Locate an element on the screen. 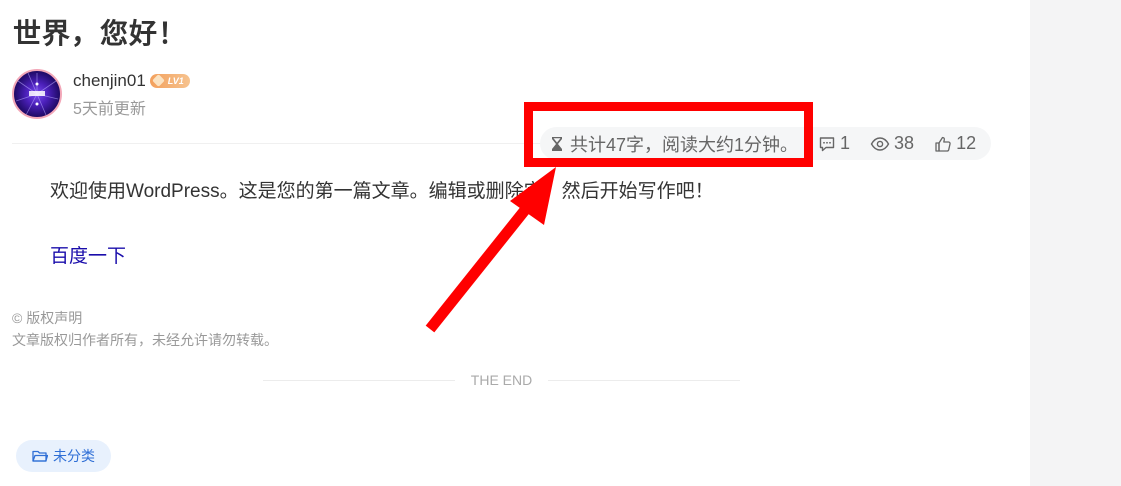  author-name: chenjin01 is located at coordinates (109, 81).